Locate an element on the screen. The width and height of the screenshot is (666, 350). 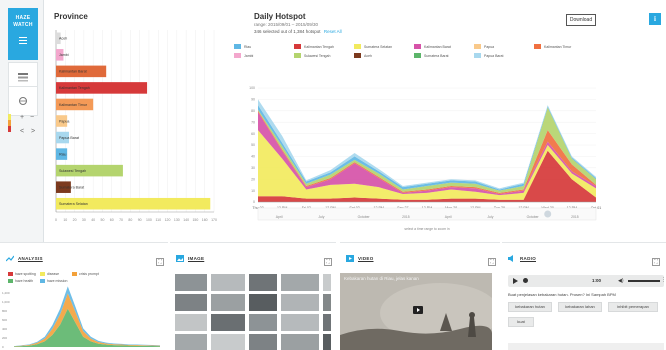
x-tick-label: 100 is located at coordinates (149, 220).